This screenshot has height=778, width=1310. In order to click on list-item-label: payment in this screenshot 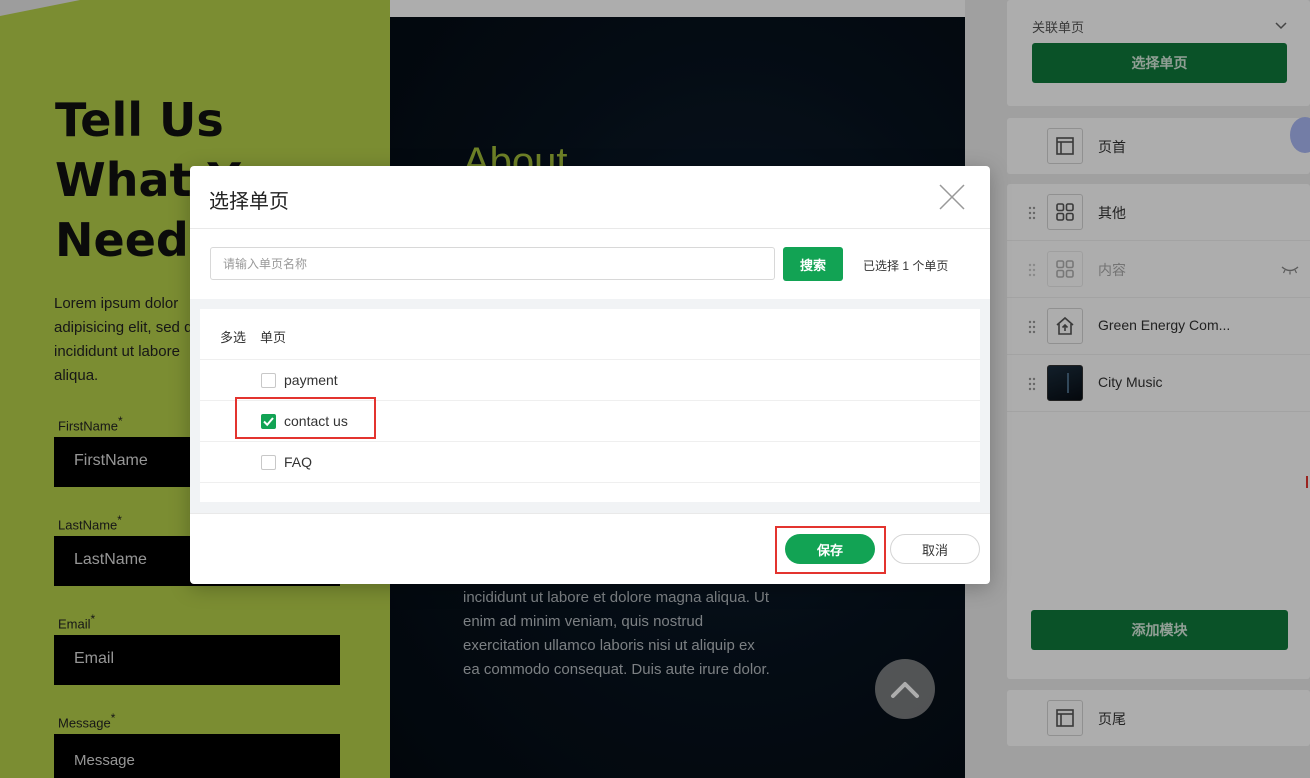, I will do `click(311, 380)`.